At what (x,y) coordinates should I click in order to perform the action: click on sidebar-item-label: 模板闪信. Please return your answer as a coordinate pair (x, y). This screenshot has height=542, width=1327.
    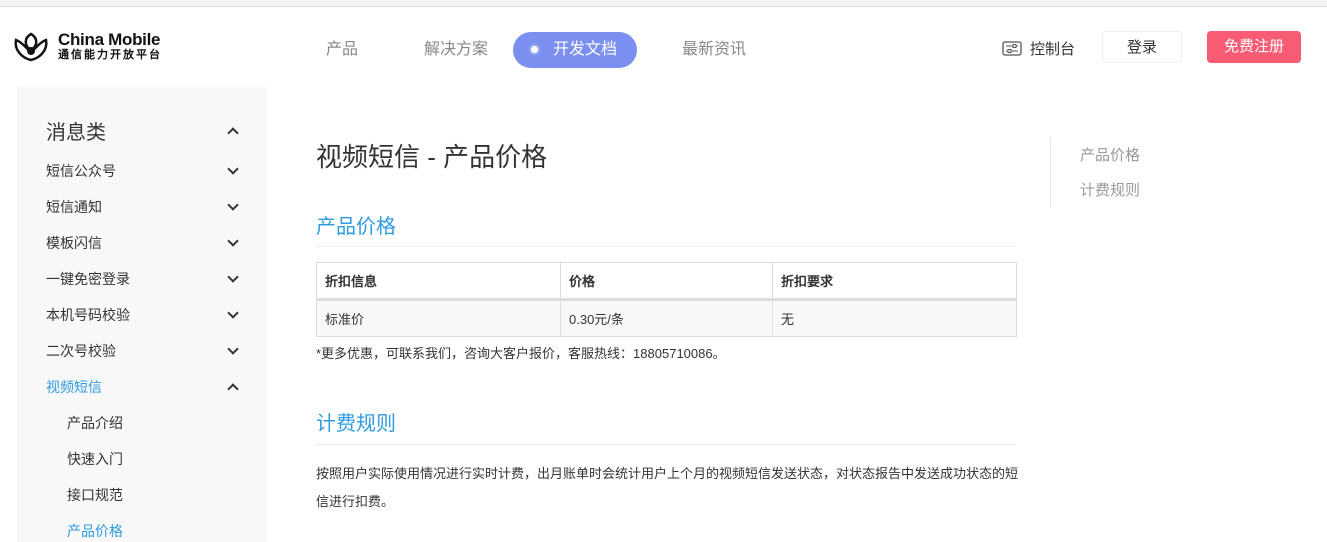
    Looking at the image, I should click on (74, 243).